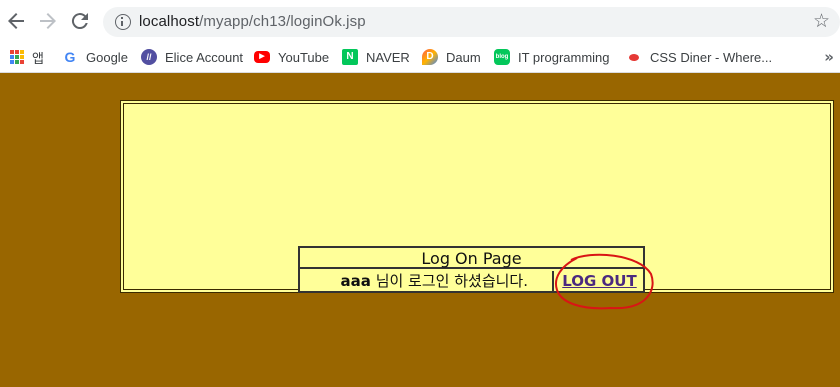  What do you see at coordinates (350, 57) in the screenshot?
I see `naver-icon: N` at bounding box center [350, 57].